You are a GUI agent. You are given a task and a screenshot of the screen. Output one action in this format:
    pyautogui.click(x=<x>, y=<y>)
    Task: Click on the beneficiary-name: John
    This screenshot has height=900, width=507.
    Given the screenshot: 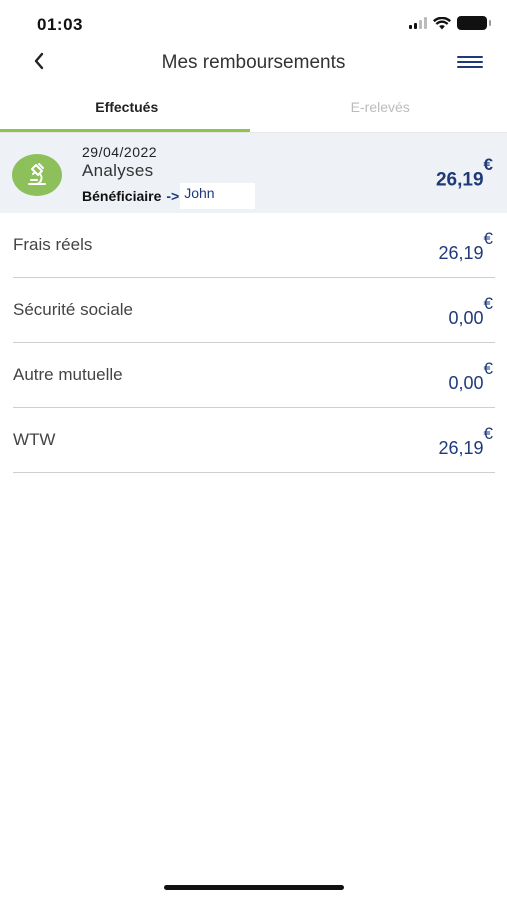 What is the action you would take?
    pyautogui.click(x=217, y=196)
    